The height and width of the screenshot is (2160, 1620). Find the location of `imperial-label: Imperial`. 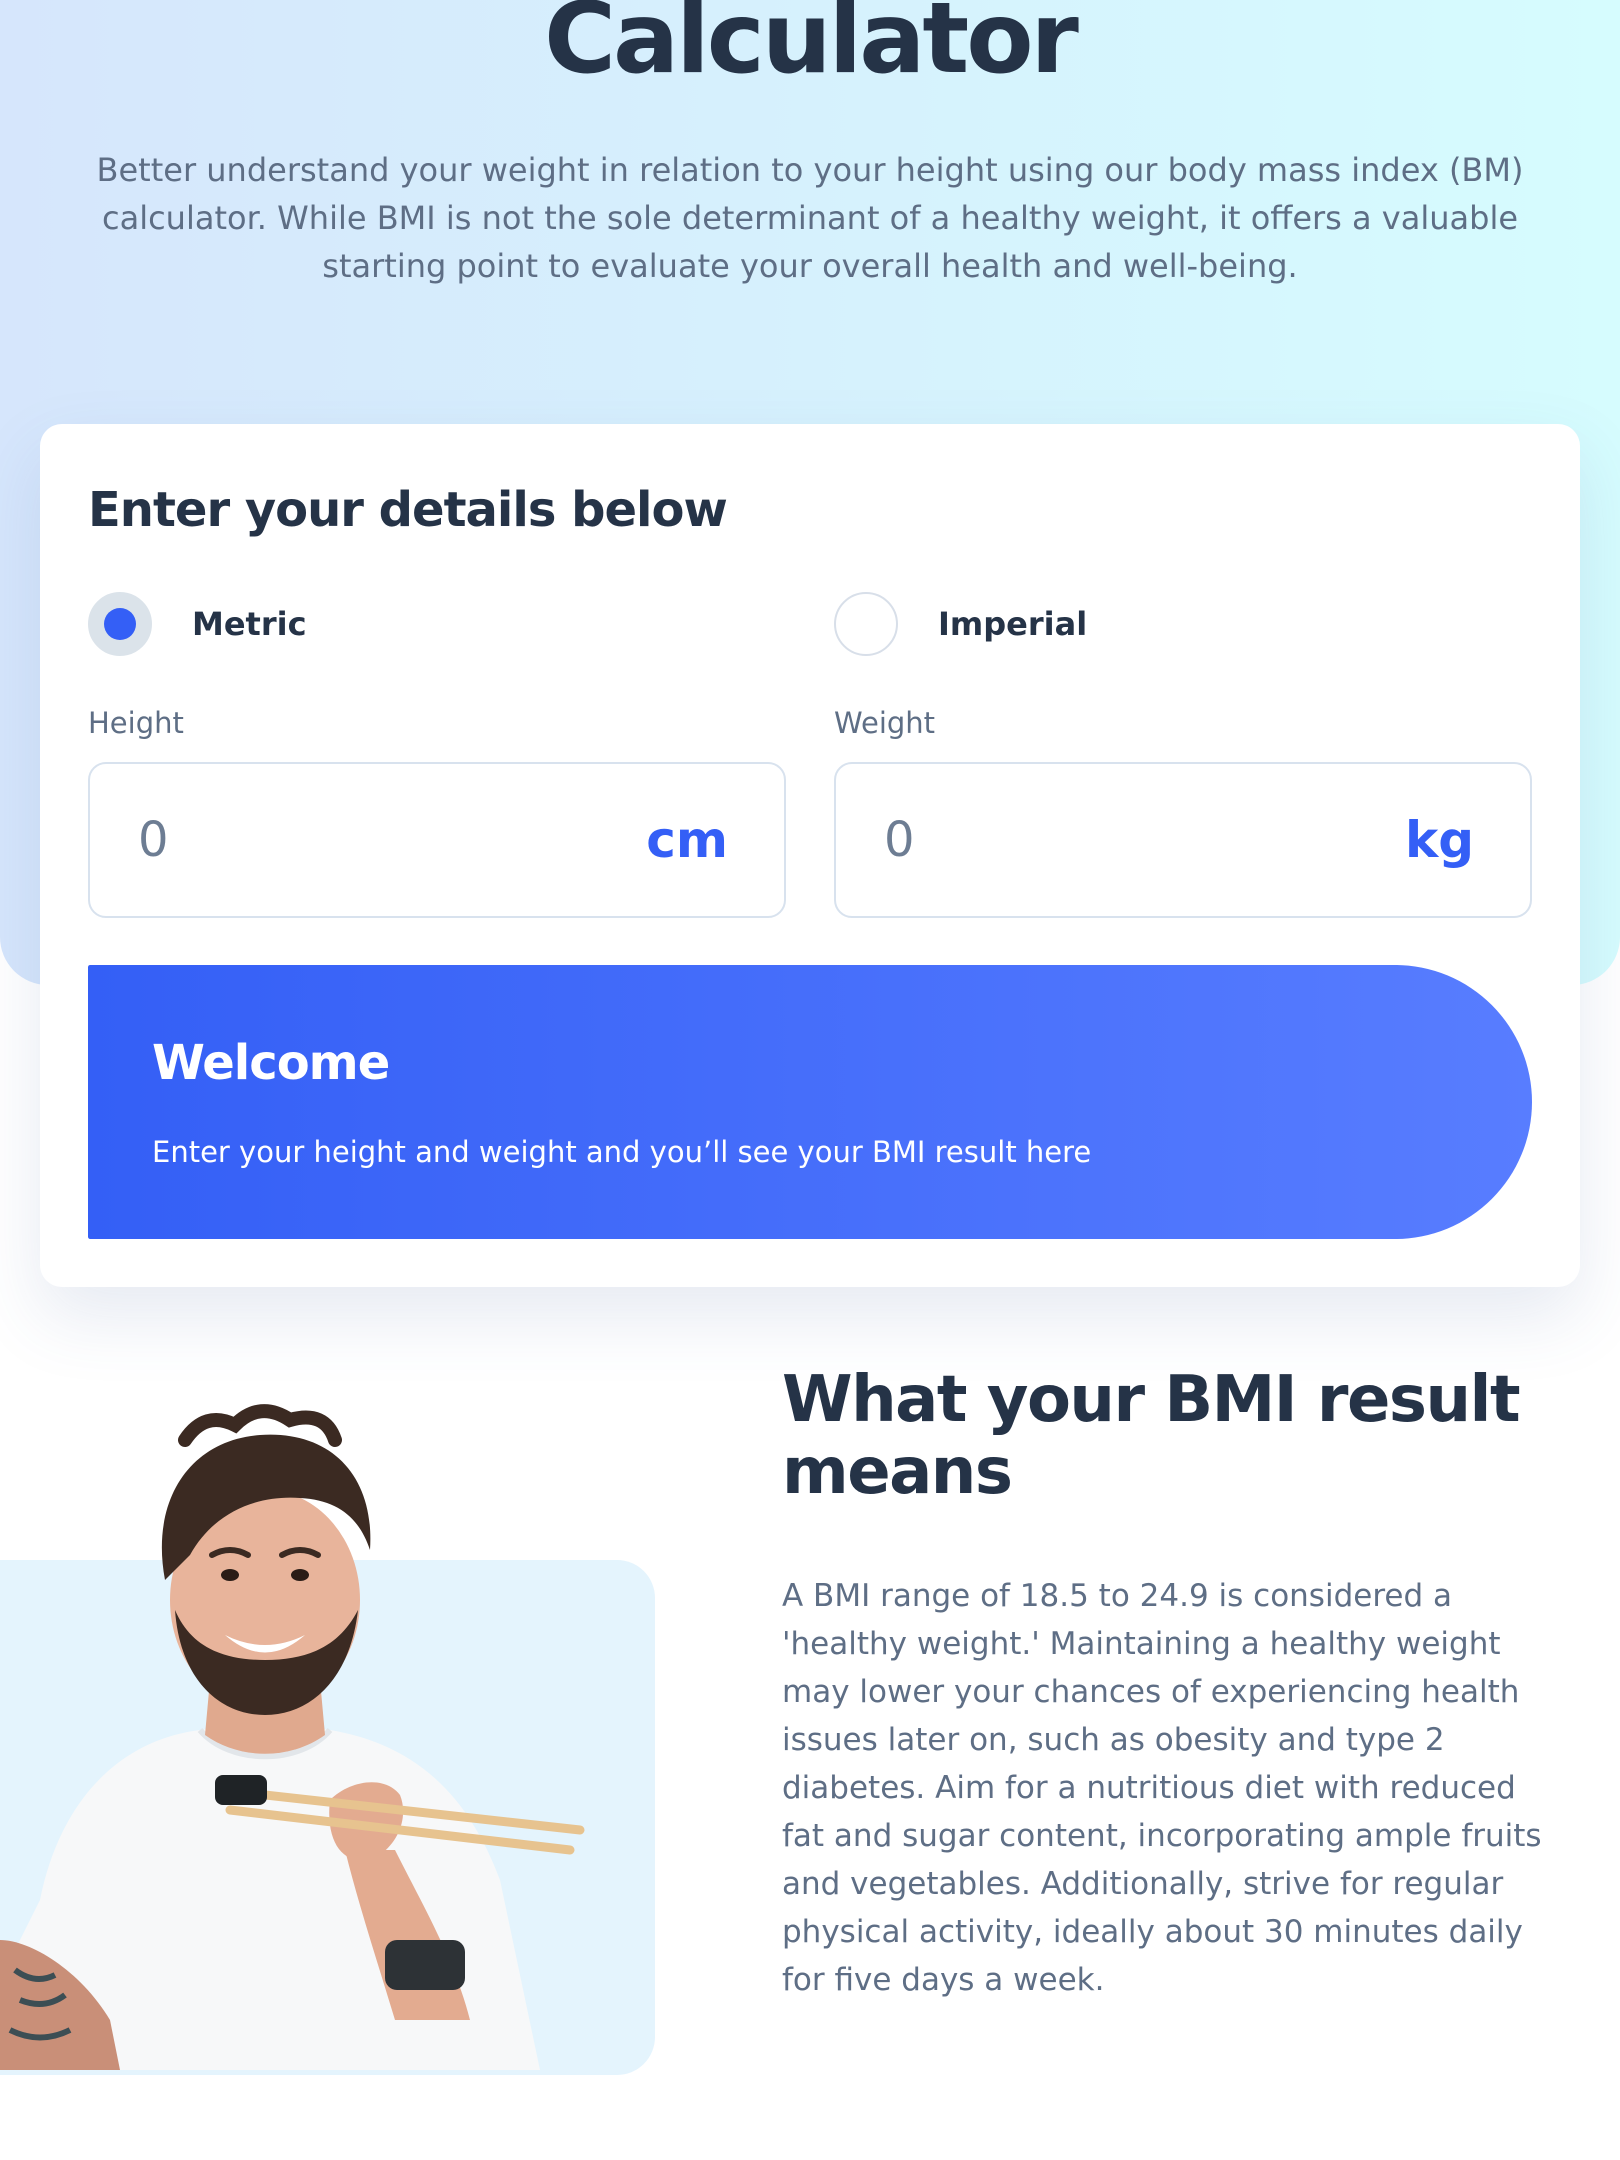

imperial-label: Imperial is located at coordinates (1013, 624).